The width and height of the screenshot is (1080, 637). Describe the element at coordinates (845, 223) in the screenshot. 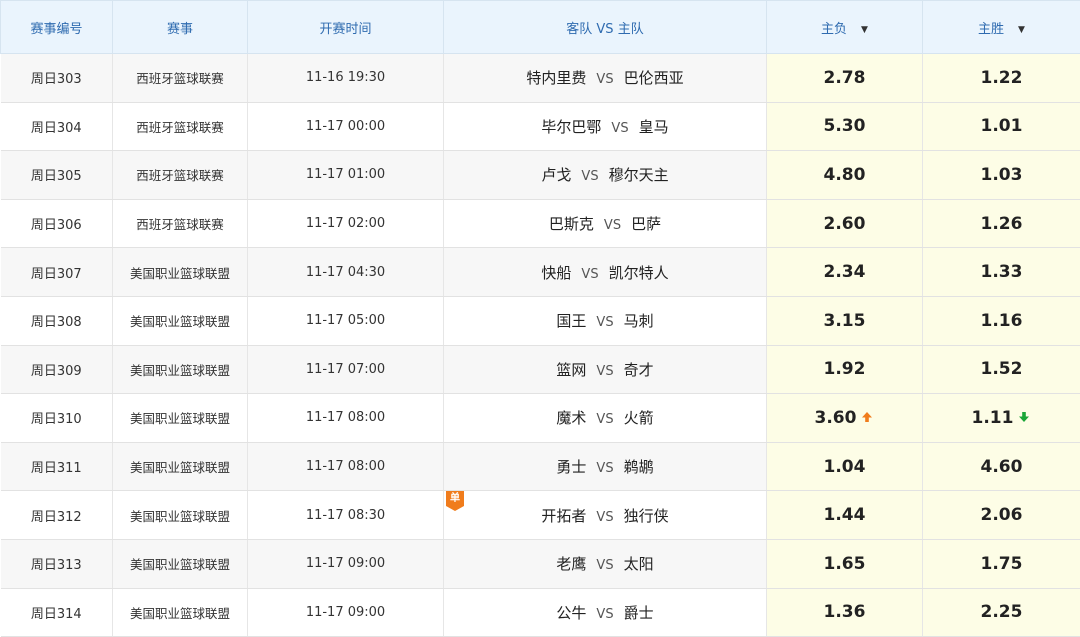

I see `away-loss-odds: 2.60` at that location.